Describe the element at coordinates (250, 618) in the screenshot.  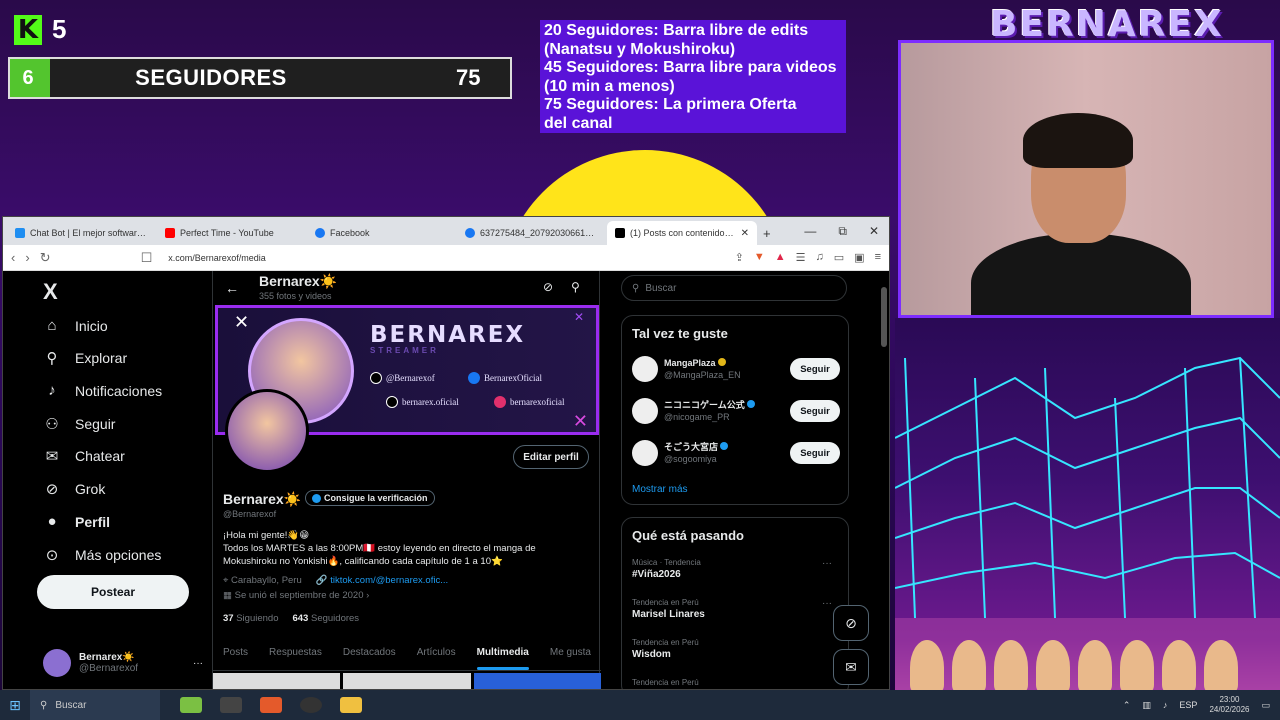
I see `following-link: 37 Siguiendo` at that location.